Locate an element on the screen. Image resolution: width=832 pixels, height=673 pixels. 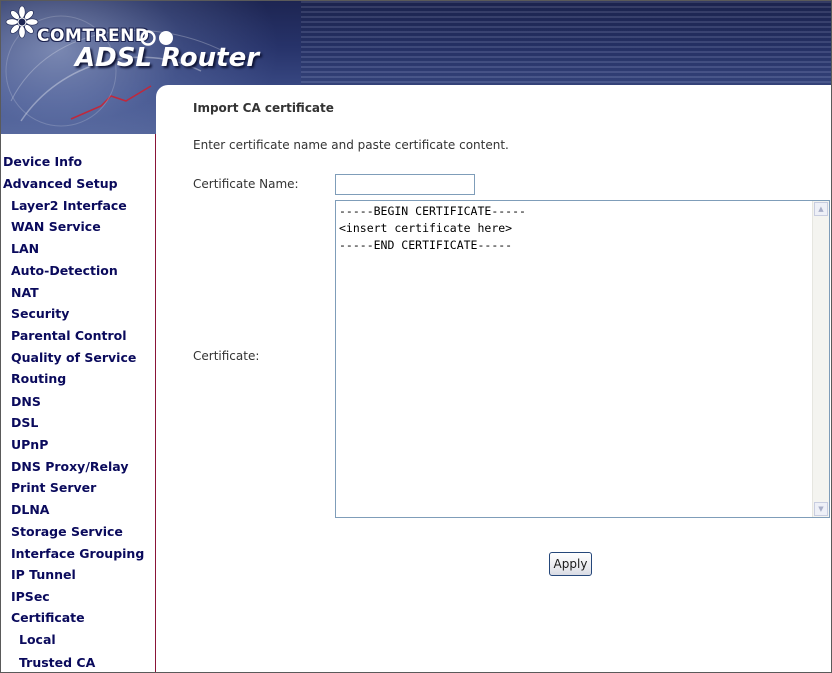
sidebar-item-wan-service: WAN Service is located at coordinates (56, 226).